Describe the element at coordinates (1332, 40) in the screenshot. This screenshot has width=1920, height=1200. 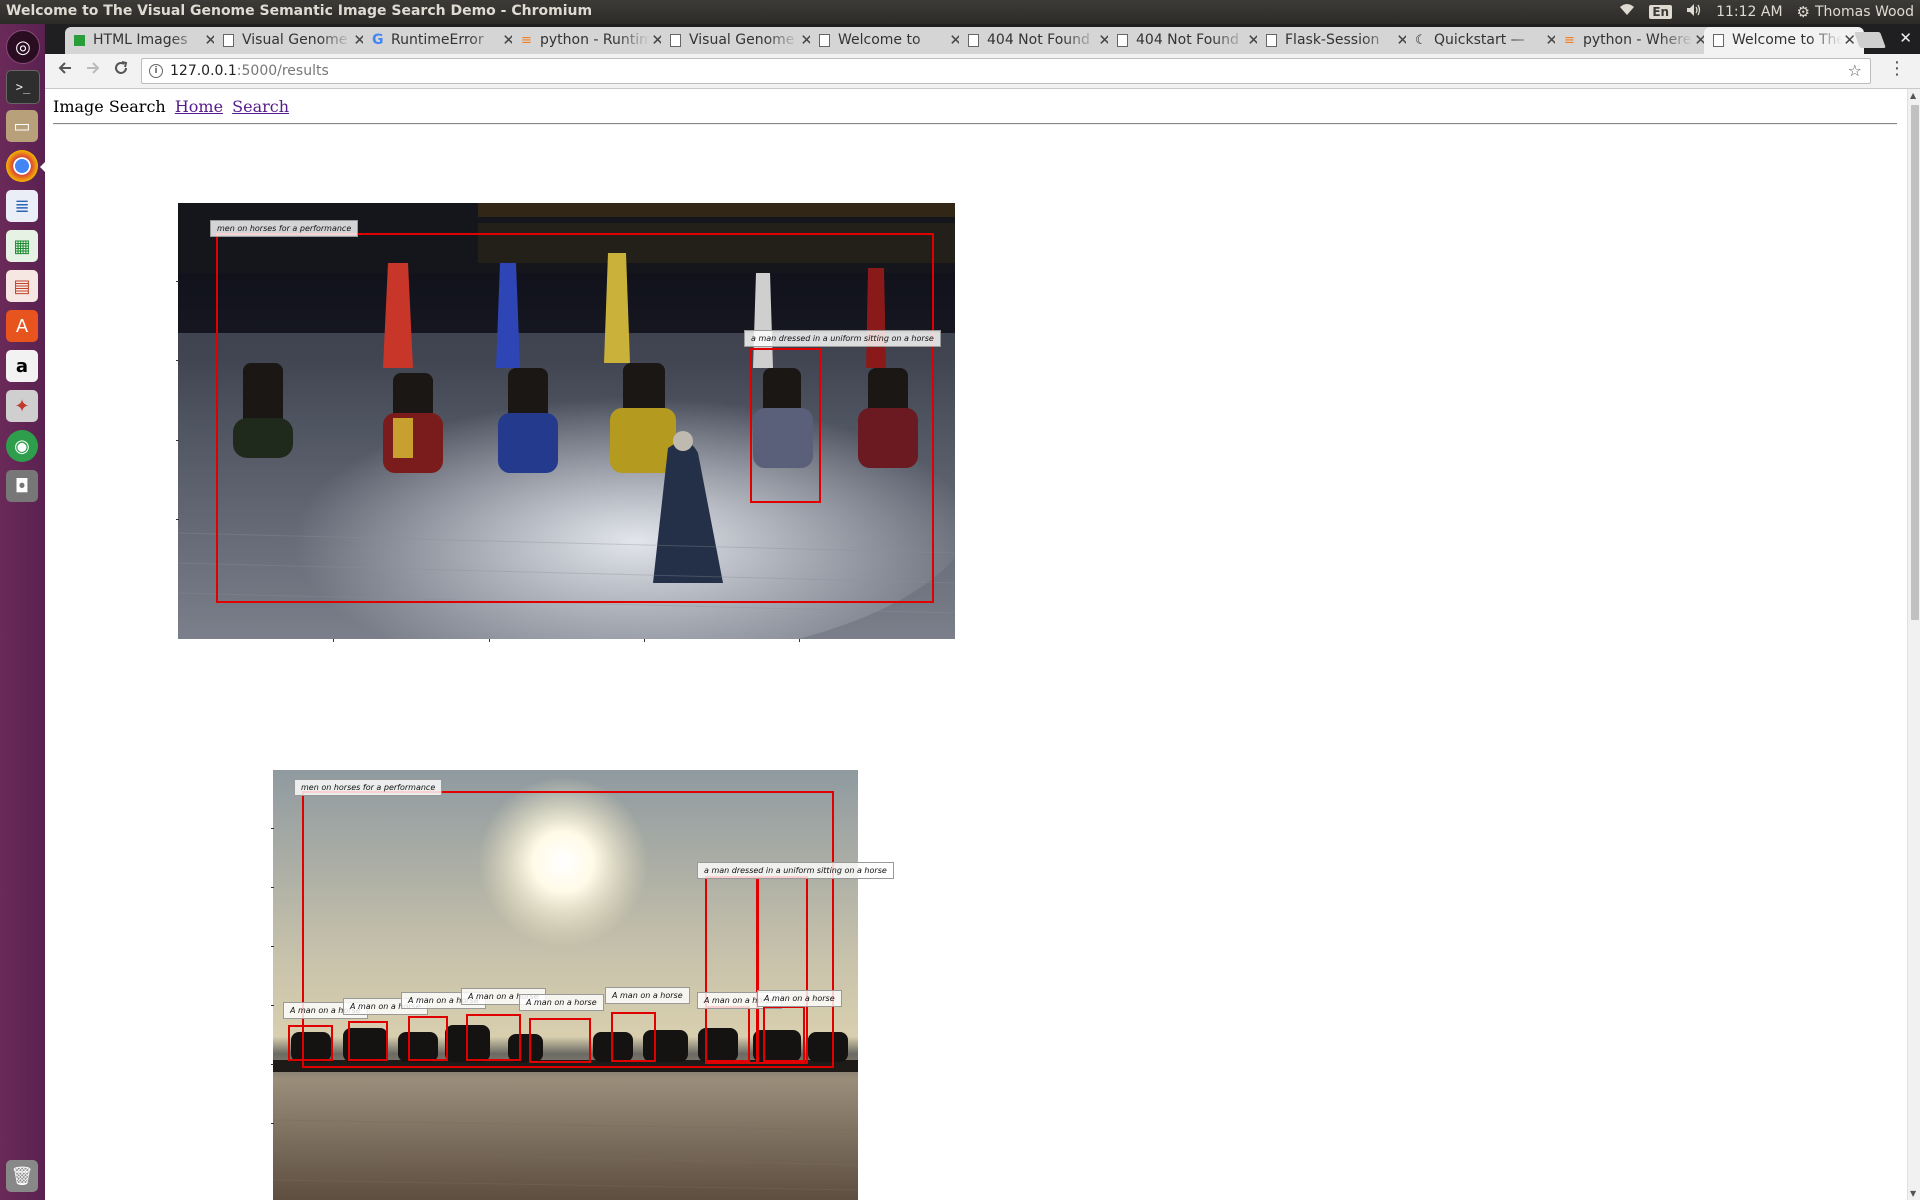
I see `tab-title: Flask-Session` at that location.